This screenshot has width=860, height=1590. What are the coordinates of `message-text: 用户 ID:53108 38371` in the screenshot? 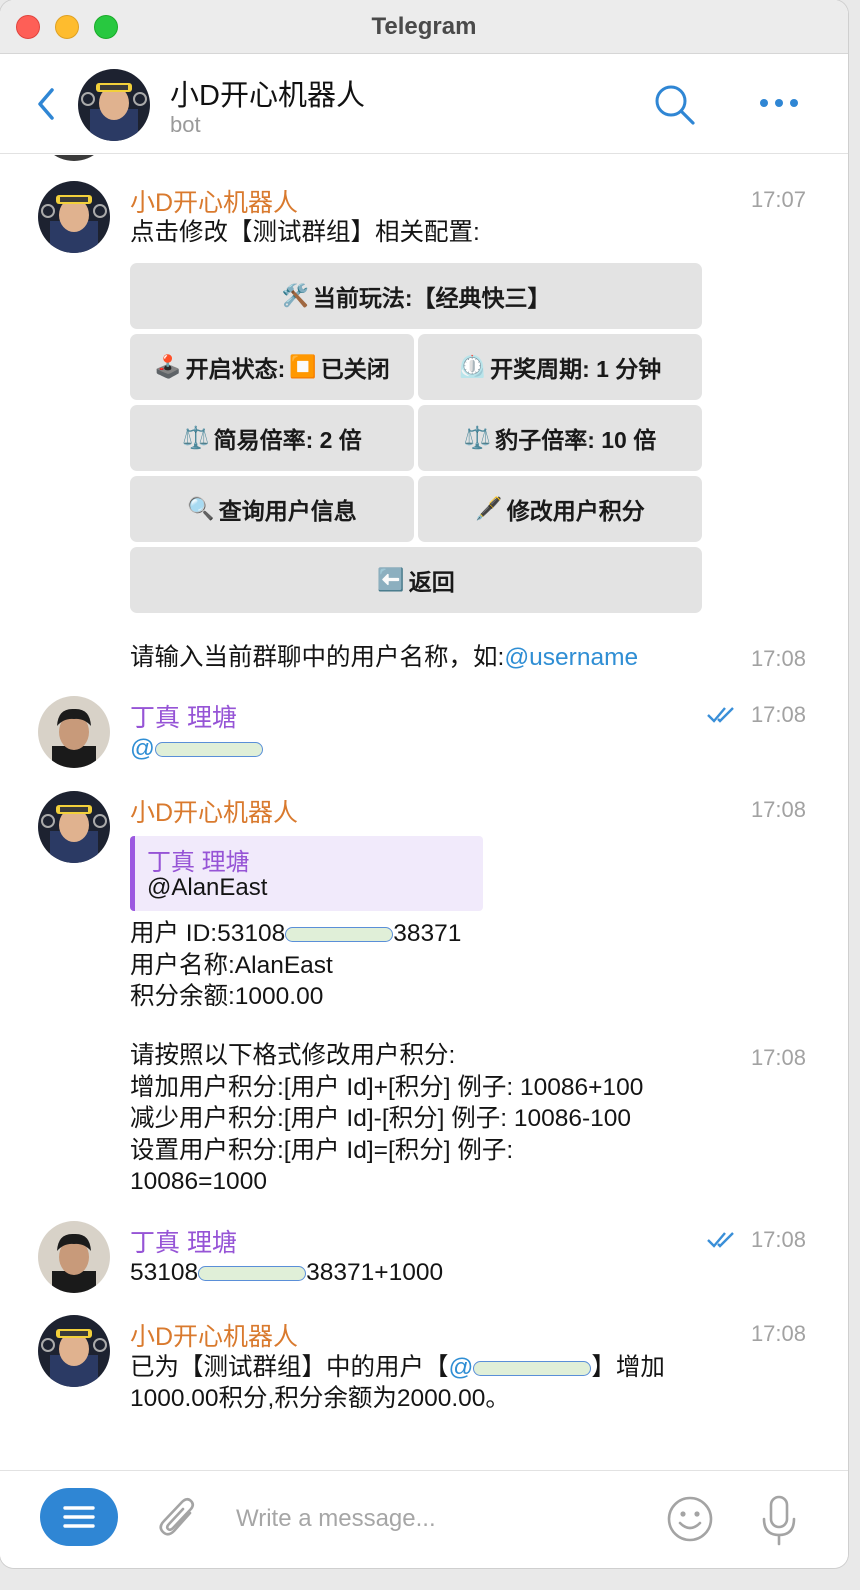 It's located at (295, 934).